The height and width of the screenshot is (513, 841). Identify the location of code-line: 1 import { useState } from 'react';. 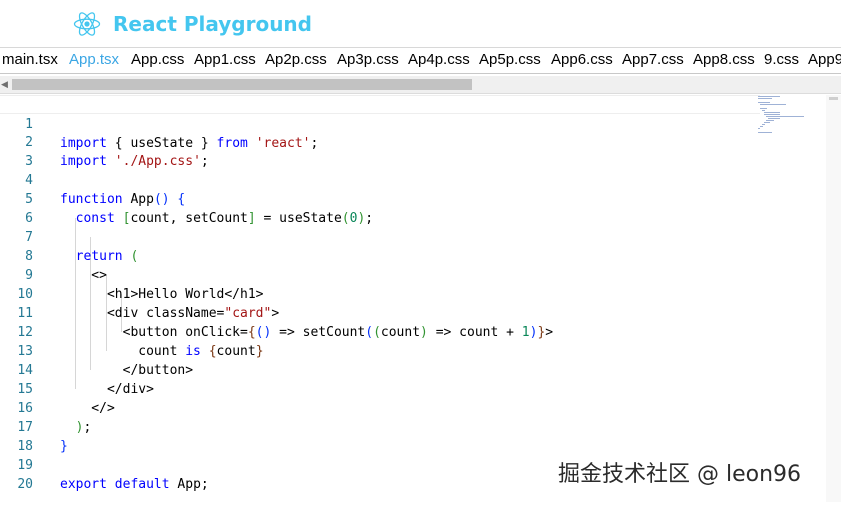
(380, 123).